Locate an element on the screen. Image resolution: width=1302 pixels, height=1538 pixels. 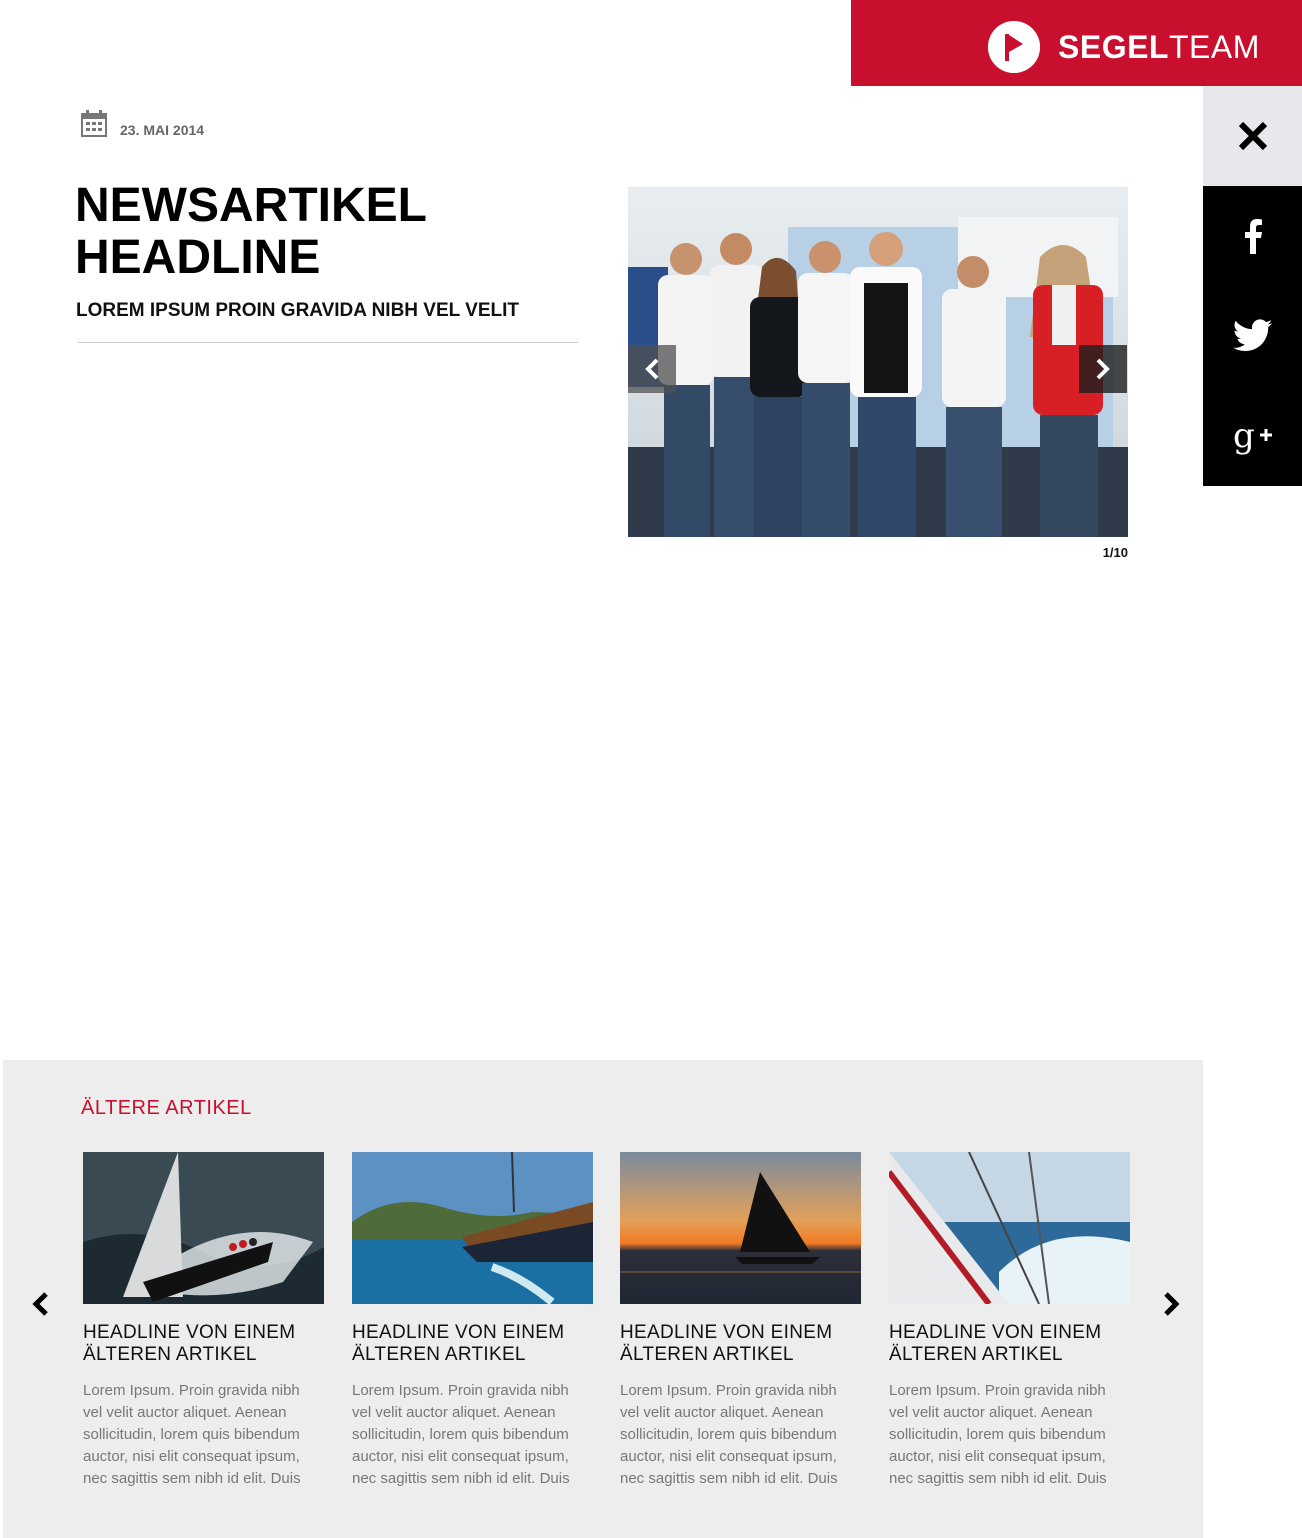
twitter-icon is located at coordinates (1252, 335).